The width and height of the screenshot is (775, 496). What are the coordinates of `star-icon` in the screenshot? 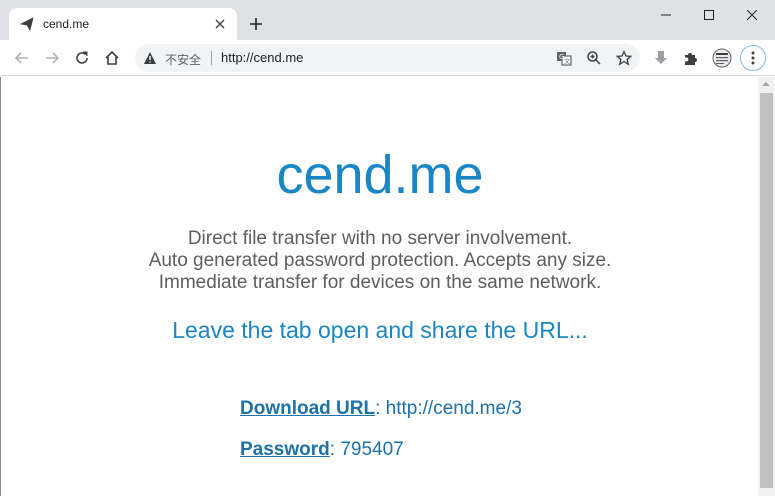 It's located at (624, 58).